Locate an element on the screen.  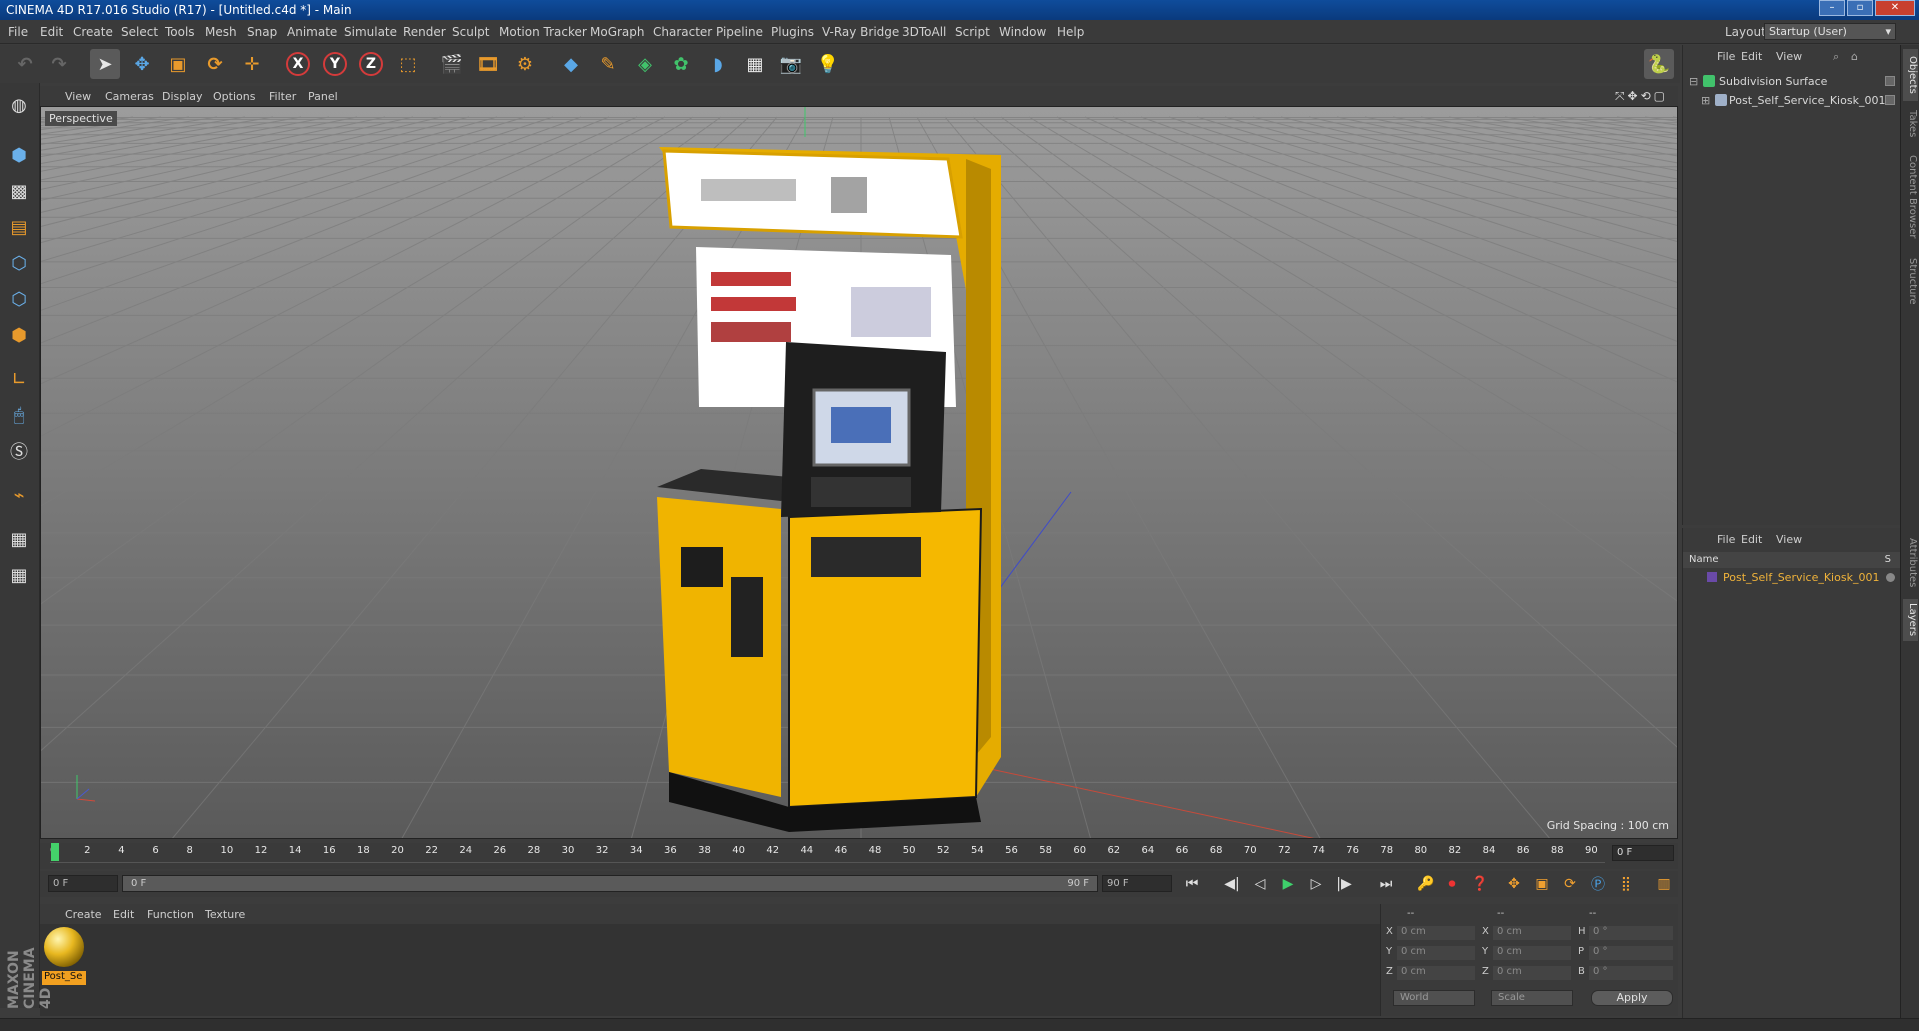
column-name: Name is located at coordinates (1704, 559).